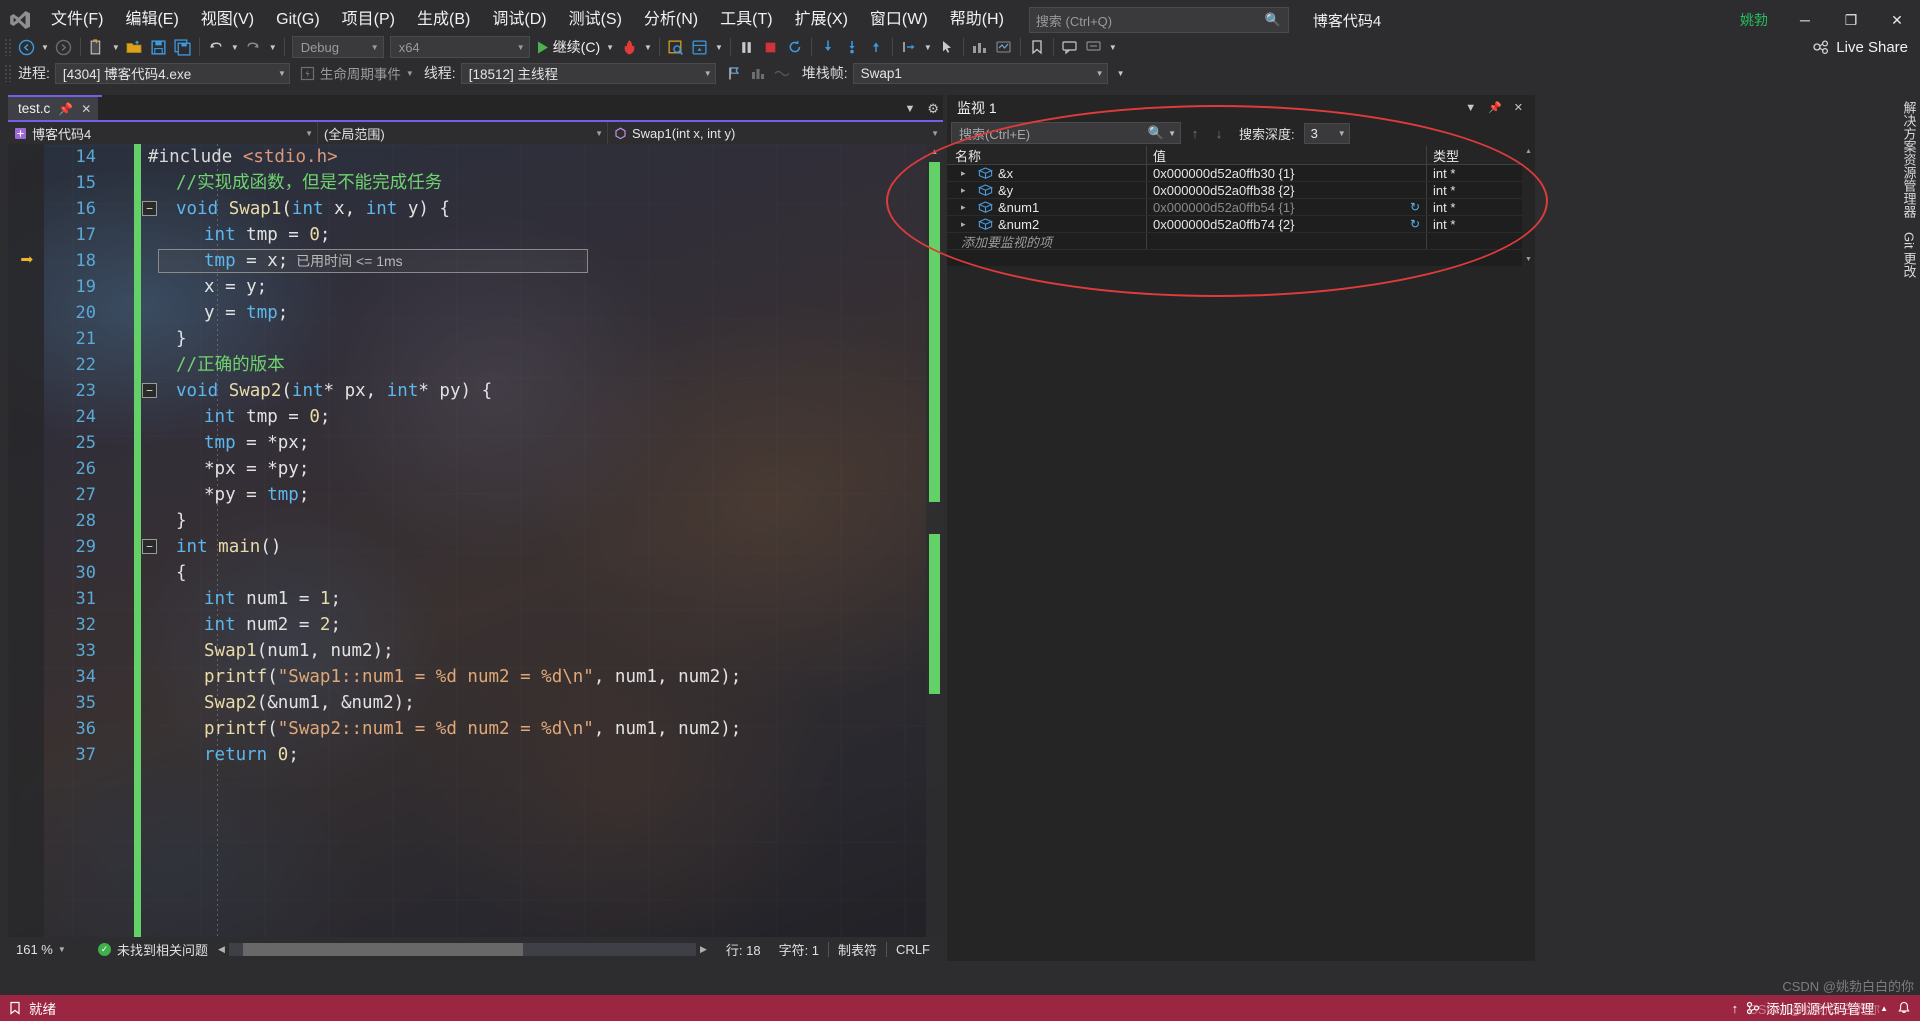  Describe the element at coordinates (909, 47) in the screenshot. I see `run-to-cursor-icon` at that location.